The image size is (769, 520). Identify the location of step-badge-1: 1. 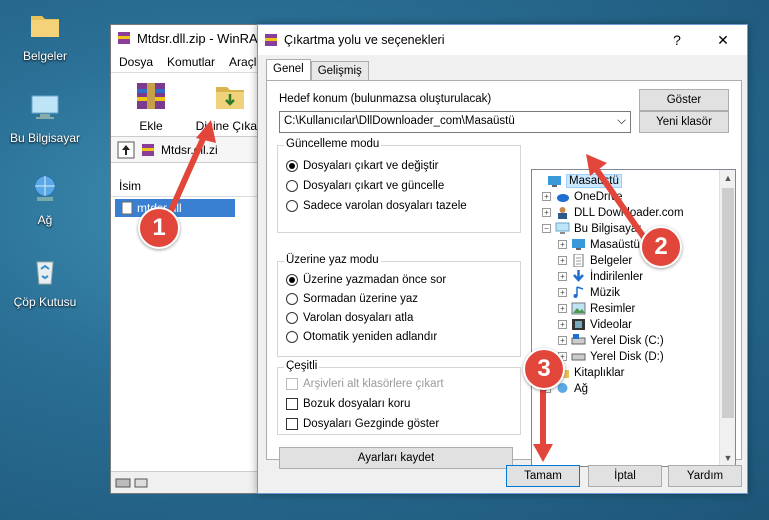
(159, 228).